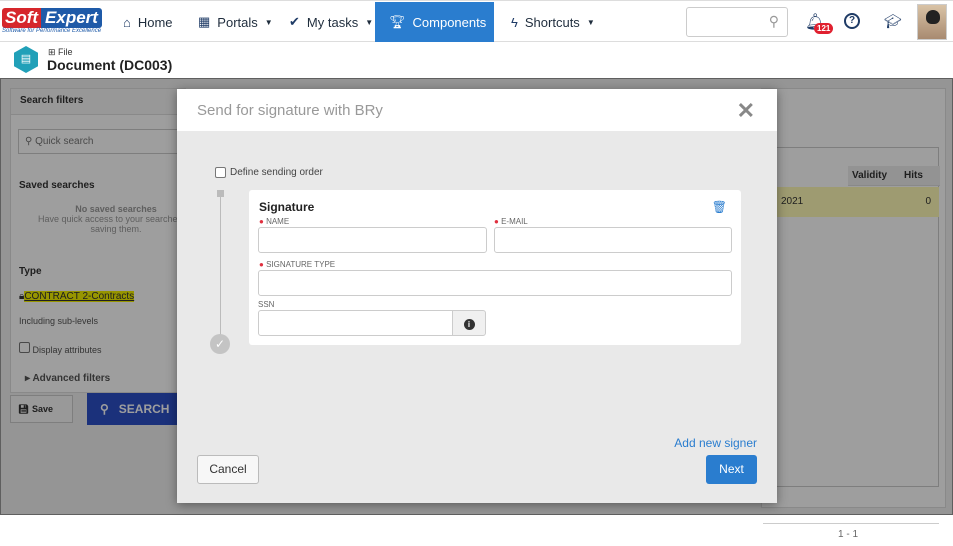  What do you see at coordinates (278, 221) in the screenshot?
I see `label-text: NAME` at bounding box center [278, 221].